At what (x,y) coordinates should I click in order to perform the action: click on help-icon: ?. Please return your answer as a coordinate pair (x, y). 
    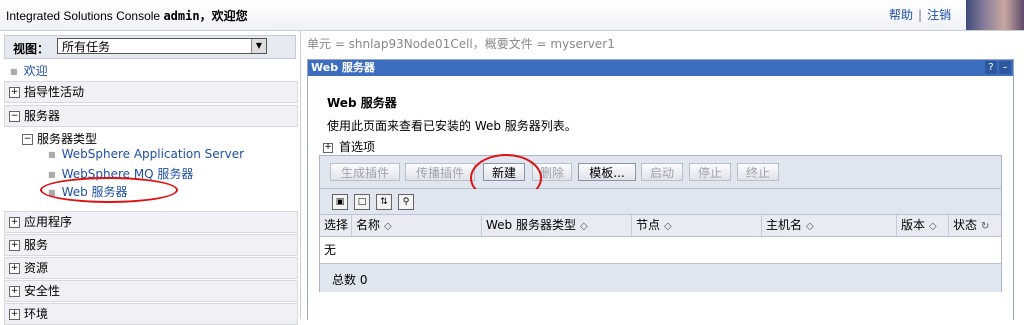
    Looking at the image, I should click on (991, 67).